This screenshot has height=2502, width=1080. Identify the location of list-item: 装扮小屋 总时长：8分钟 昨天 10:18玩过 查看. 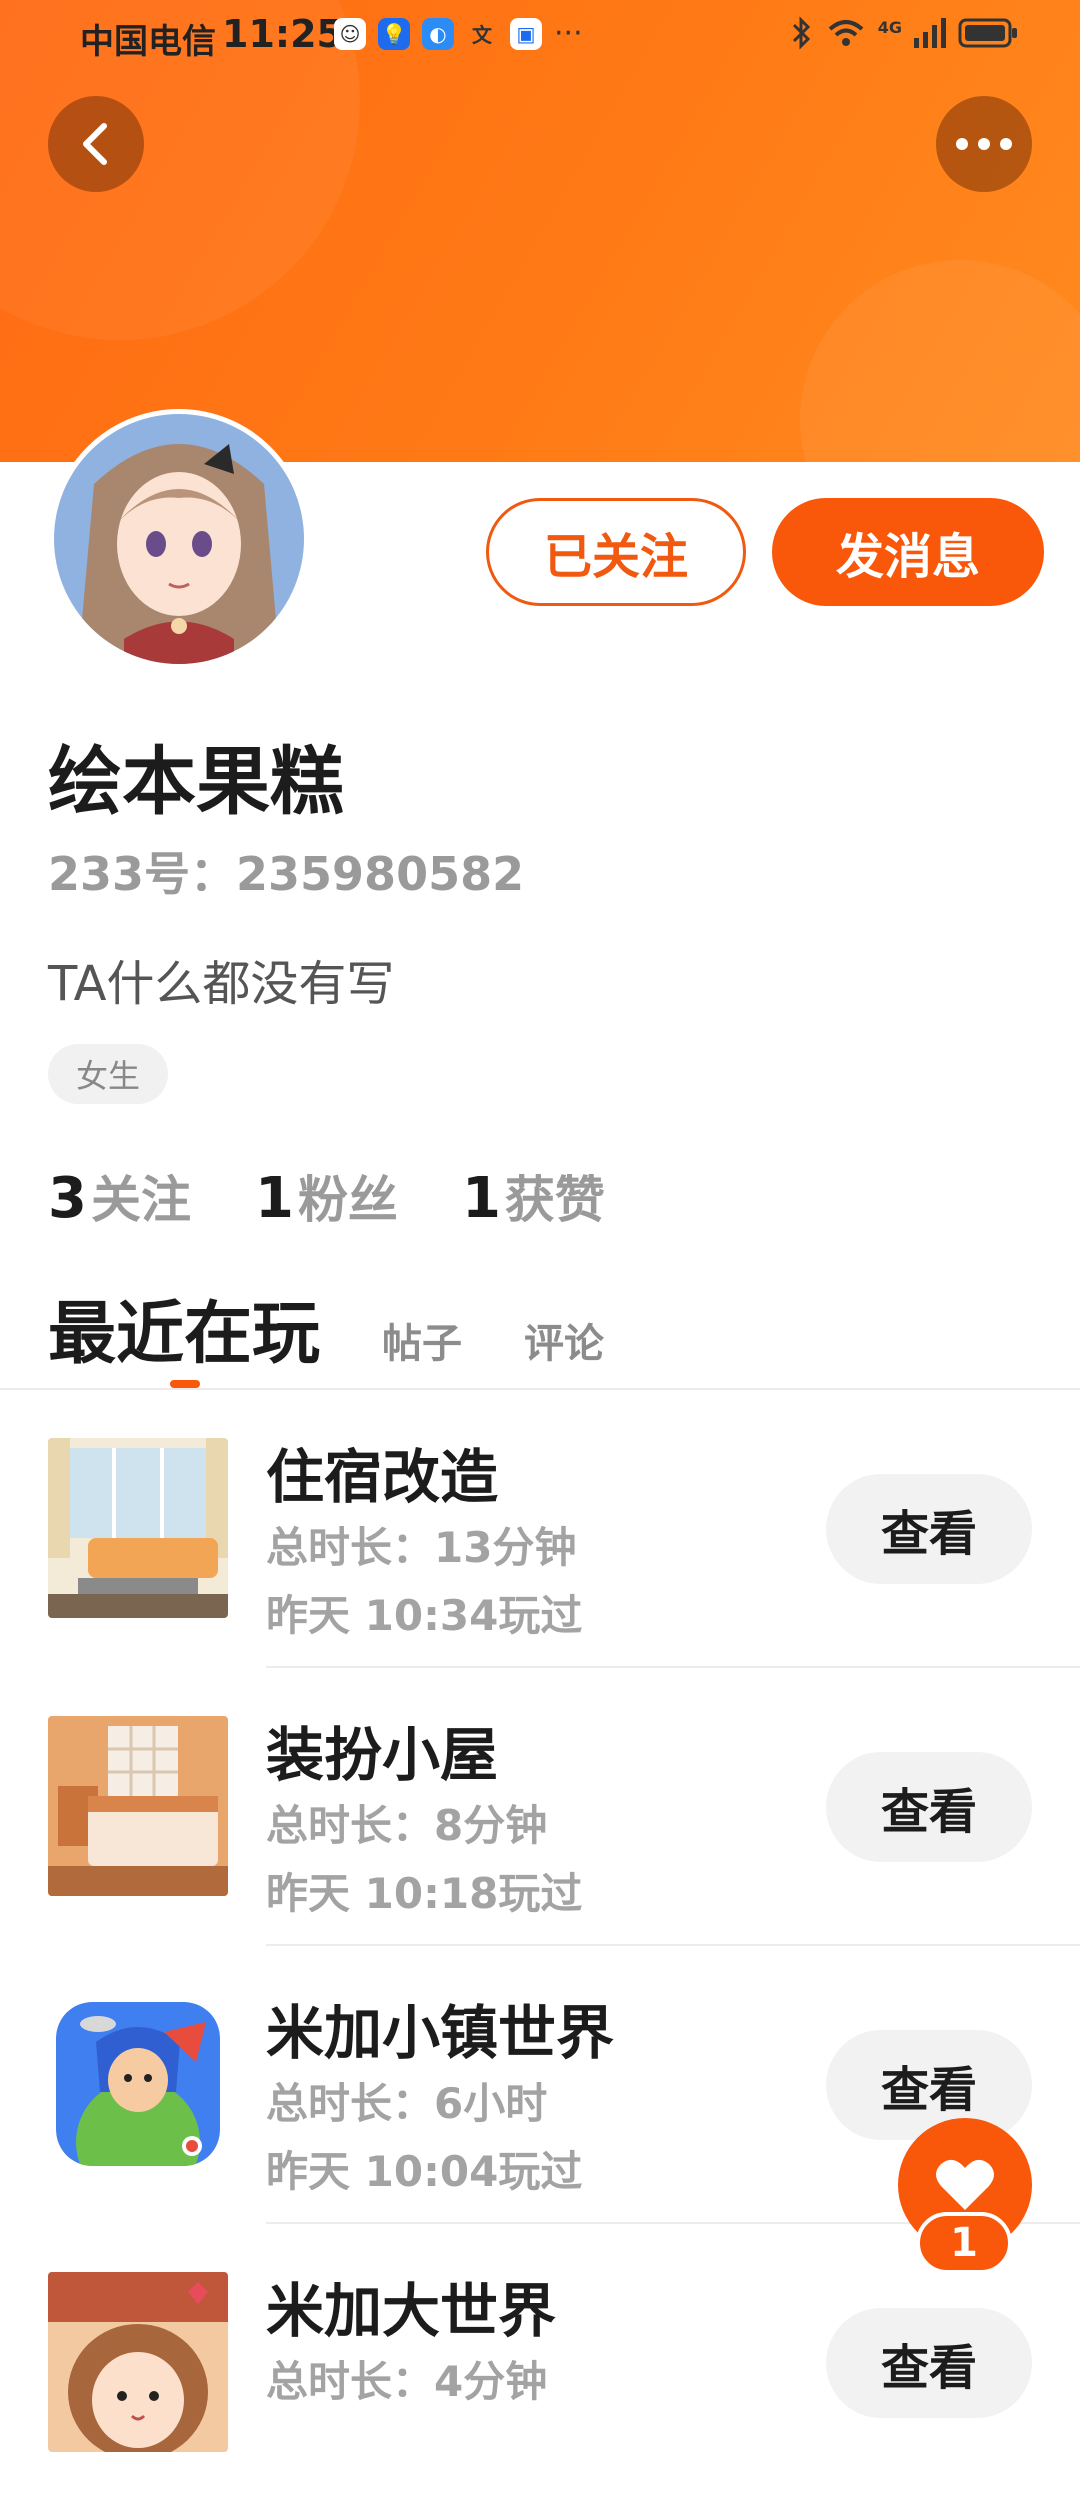
(540, 1807).